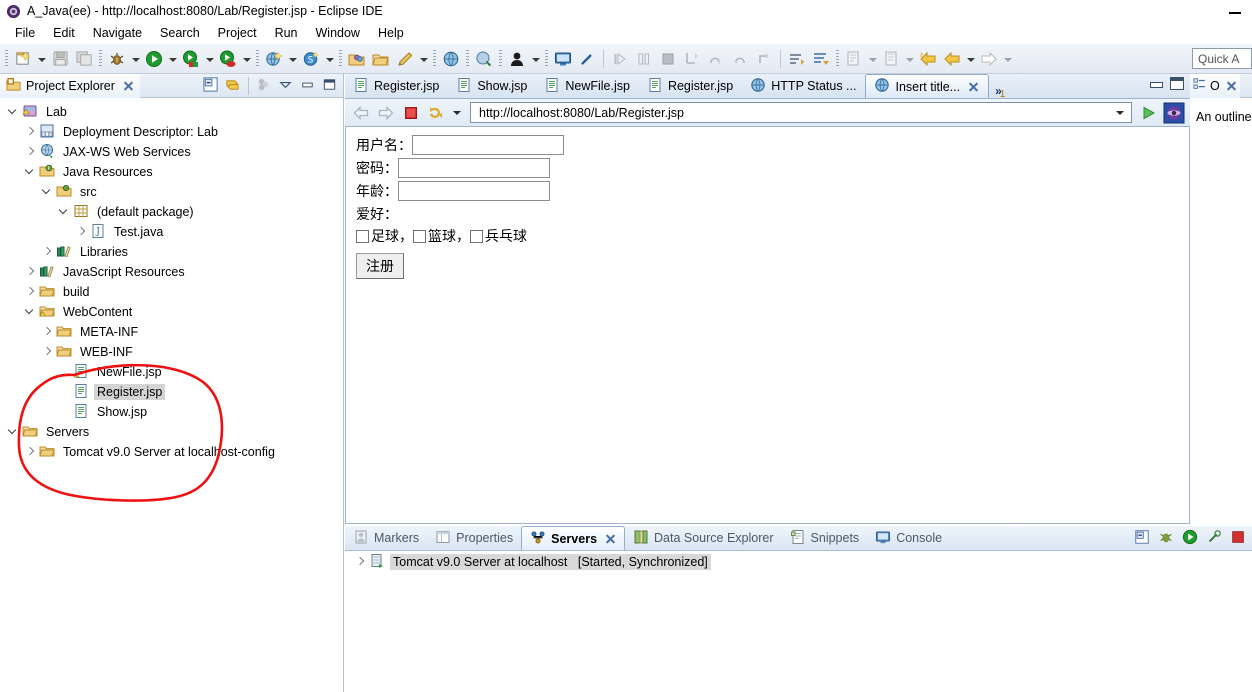 This screenshot has width=1252, height=692. I want to click on open-folder-icon, so click(381, 59).